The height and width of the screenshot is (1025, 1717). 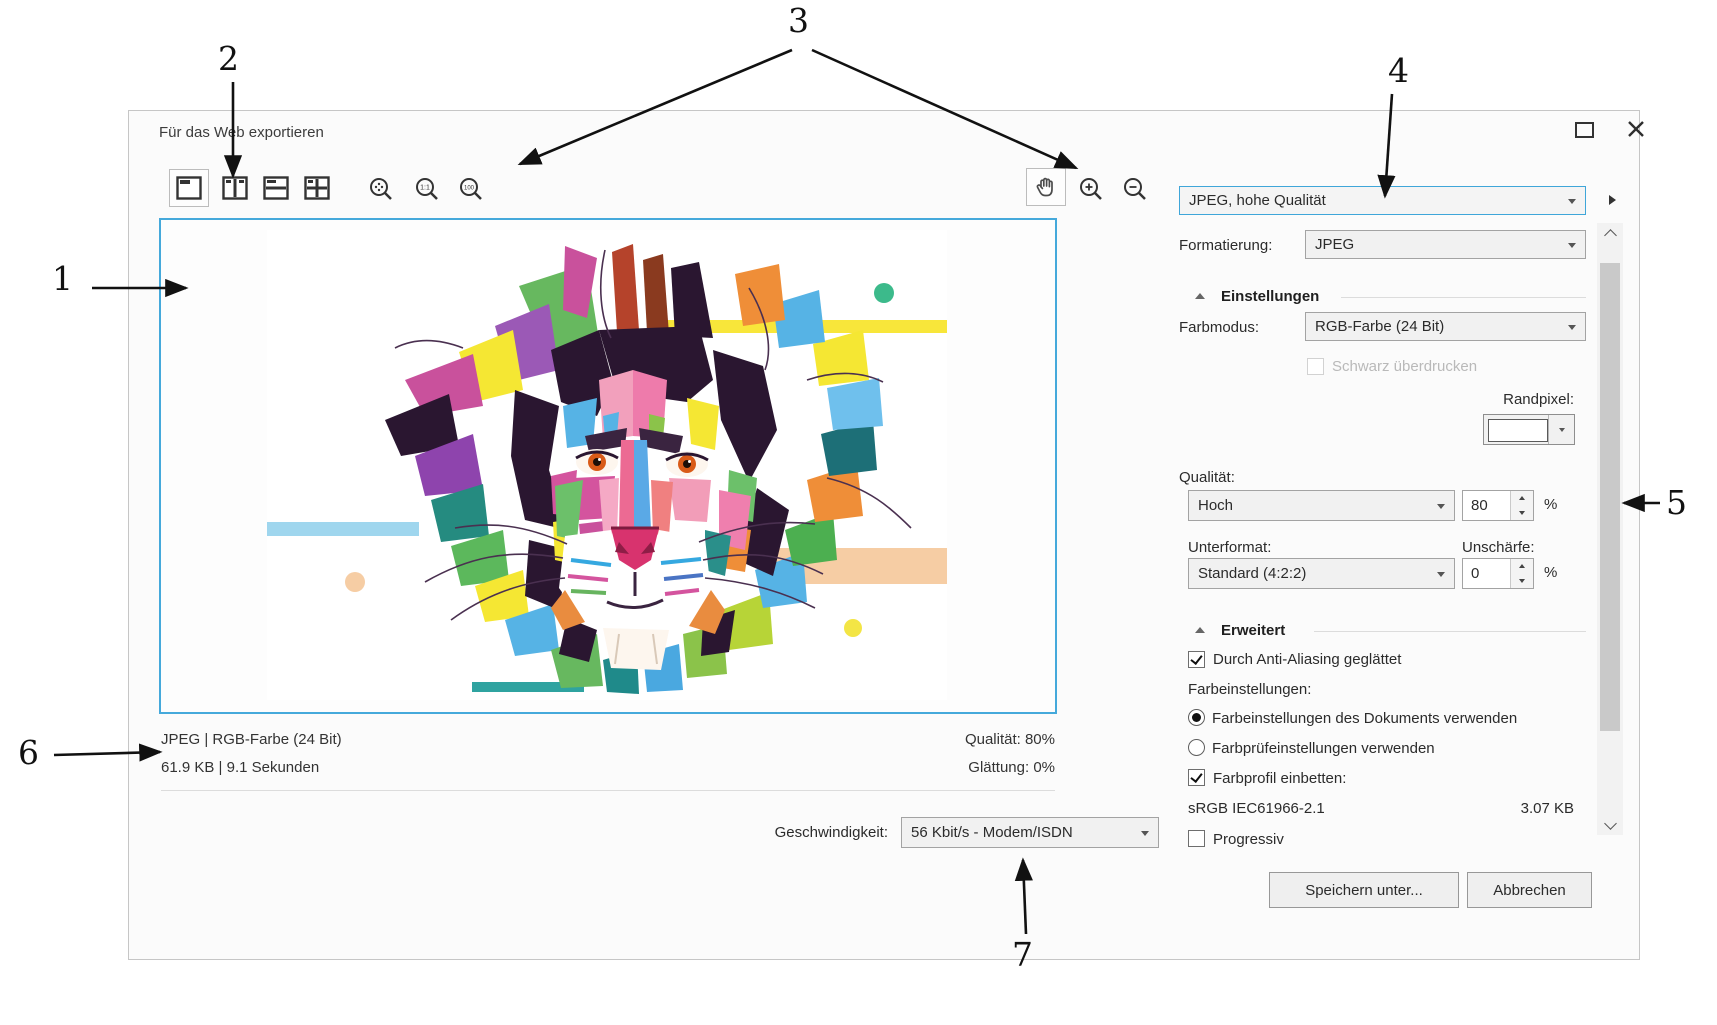 I want to click on speed-label: Geschwindigkeit:, so click(x=831, y=832).